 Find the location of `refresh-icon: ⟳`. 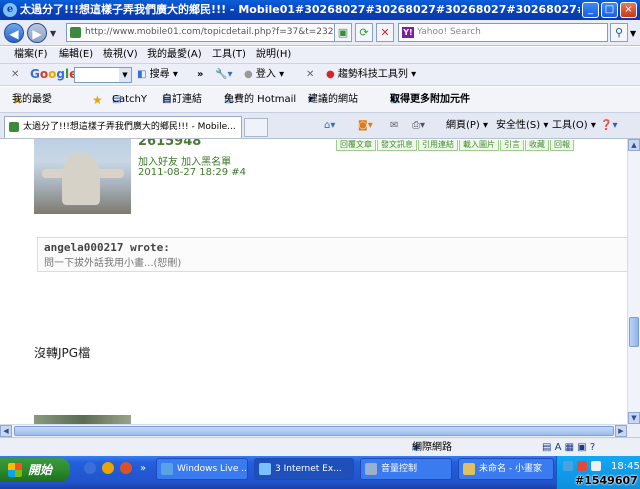

refresh-icon: ⟳ is located at coordinates (364, 32).